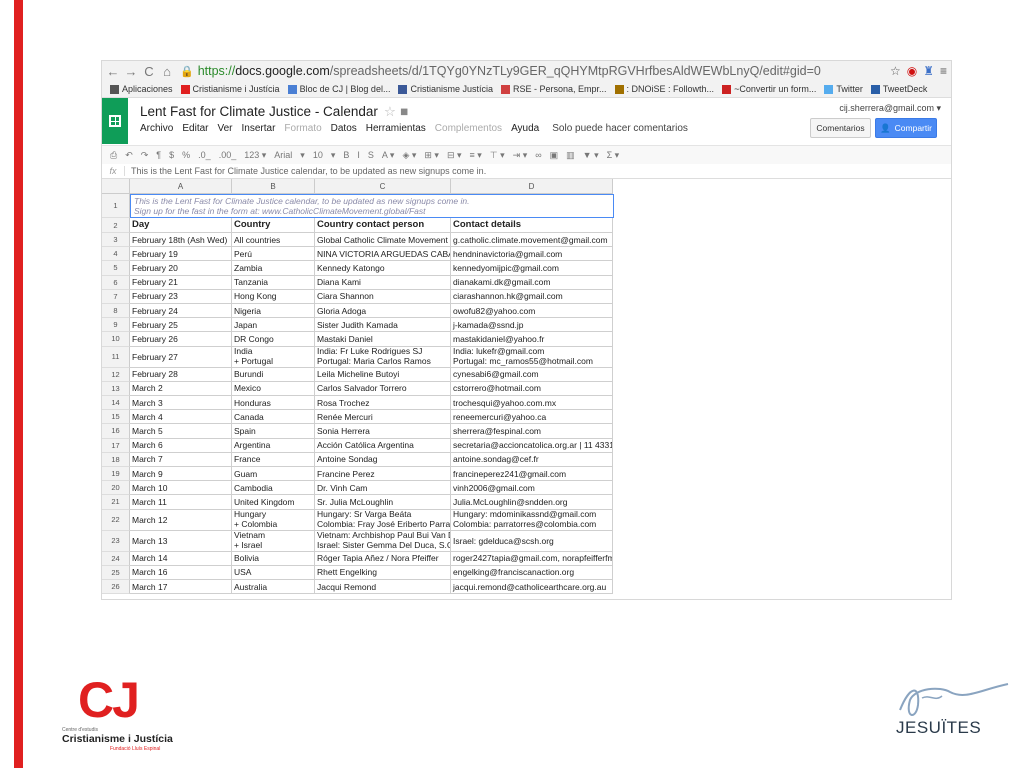  Describe the element at coordinates (445, 89) in the screenshot. I see `bookmark-item: Cristianisme Justícia` at that location.